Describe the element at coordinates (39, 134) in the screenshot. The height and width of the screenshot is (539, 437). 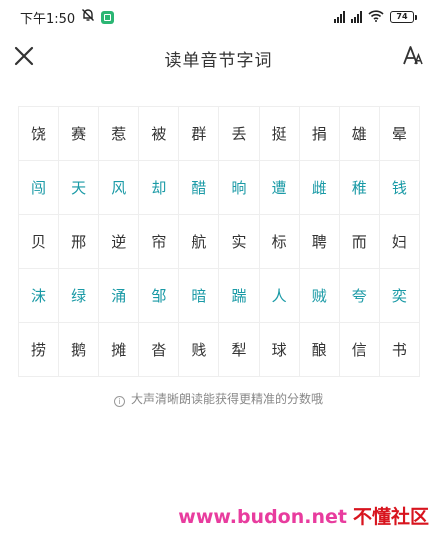
I see `character-cell: 饶` at that location.